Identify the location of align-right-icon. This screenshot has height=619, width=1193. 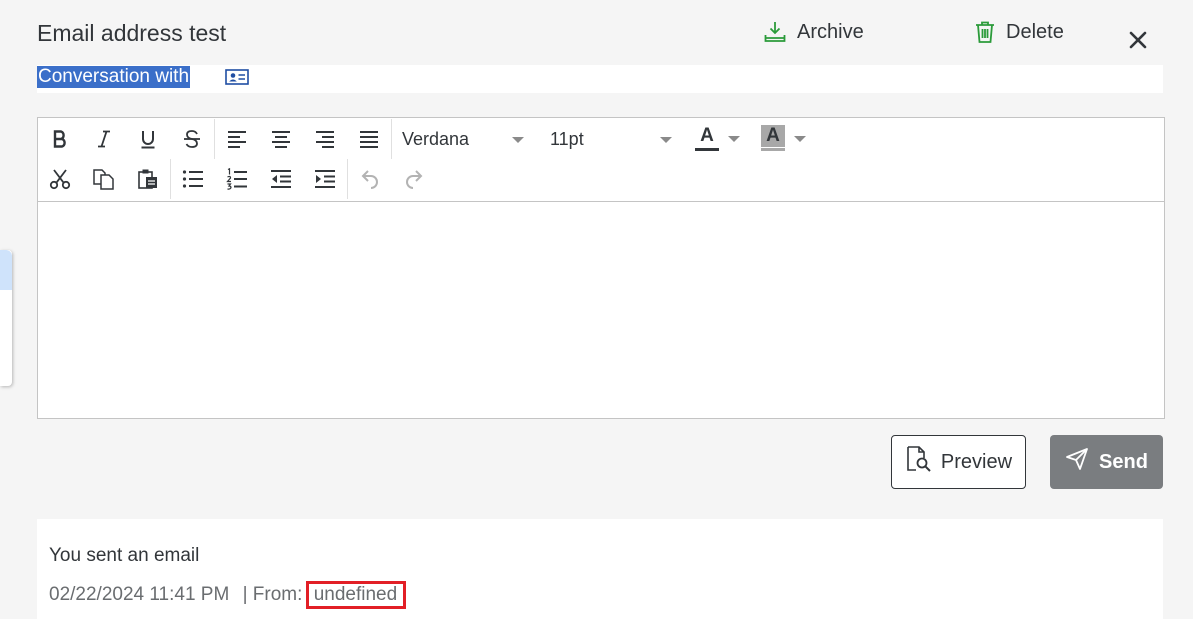
(325, 139).